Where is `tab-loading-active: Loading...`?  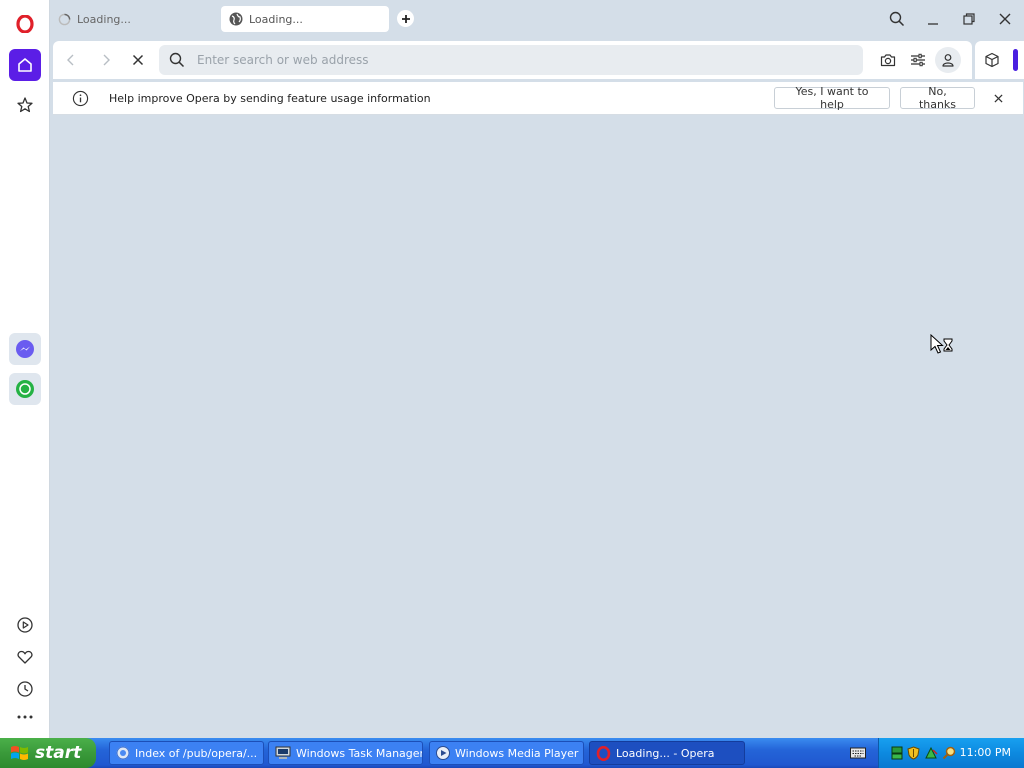 tab-loading-active: Loading... is located at coordinates (305, 19).